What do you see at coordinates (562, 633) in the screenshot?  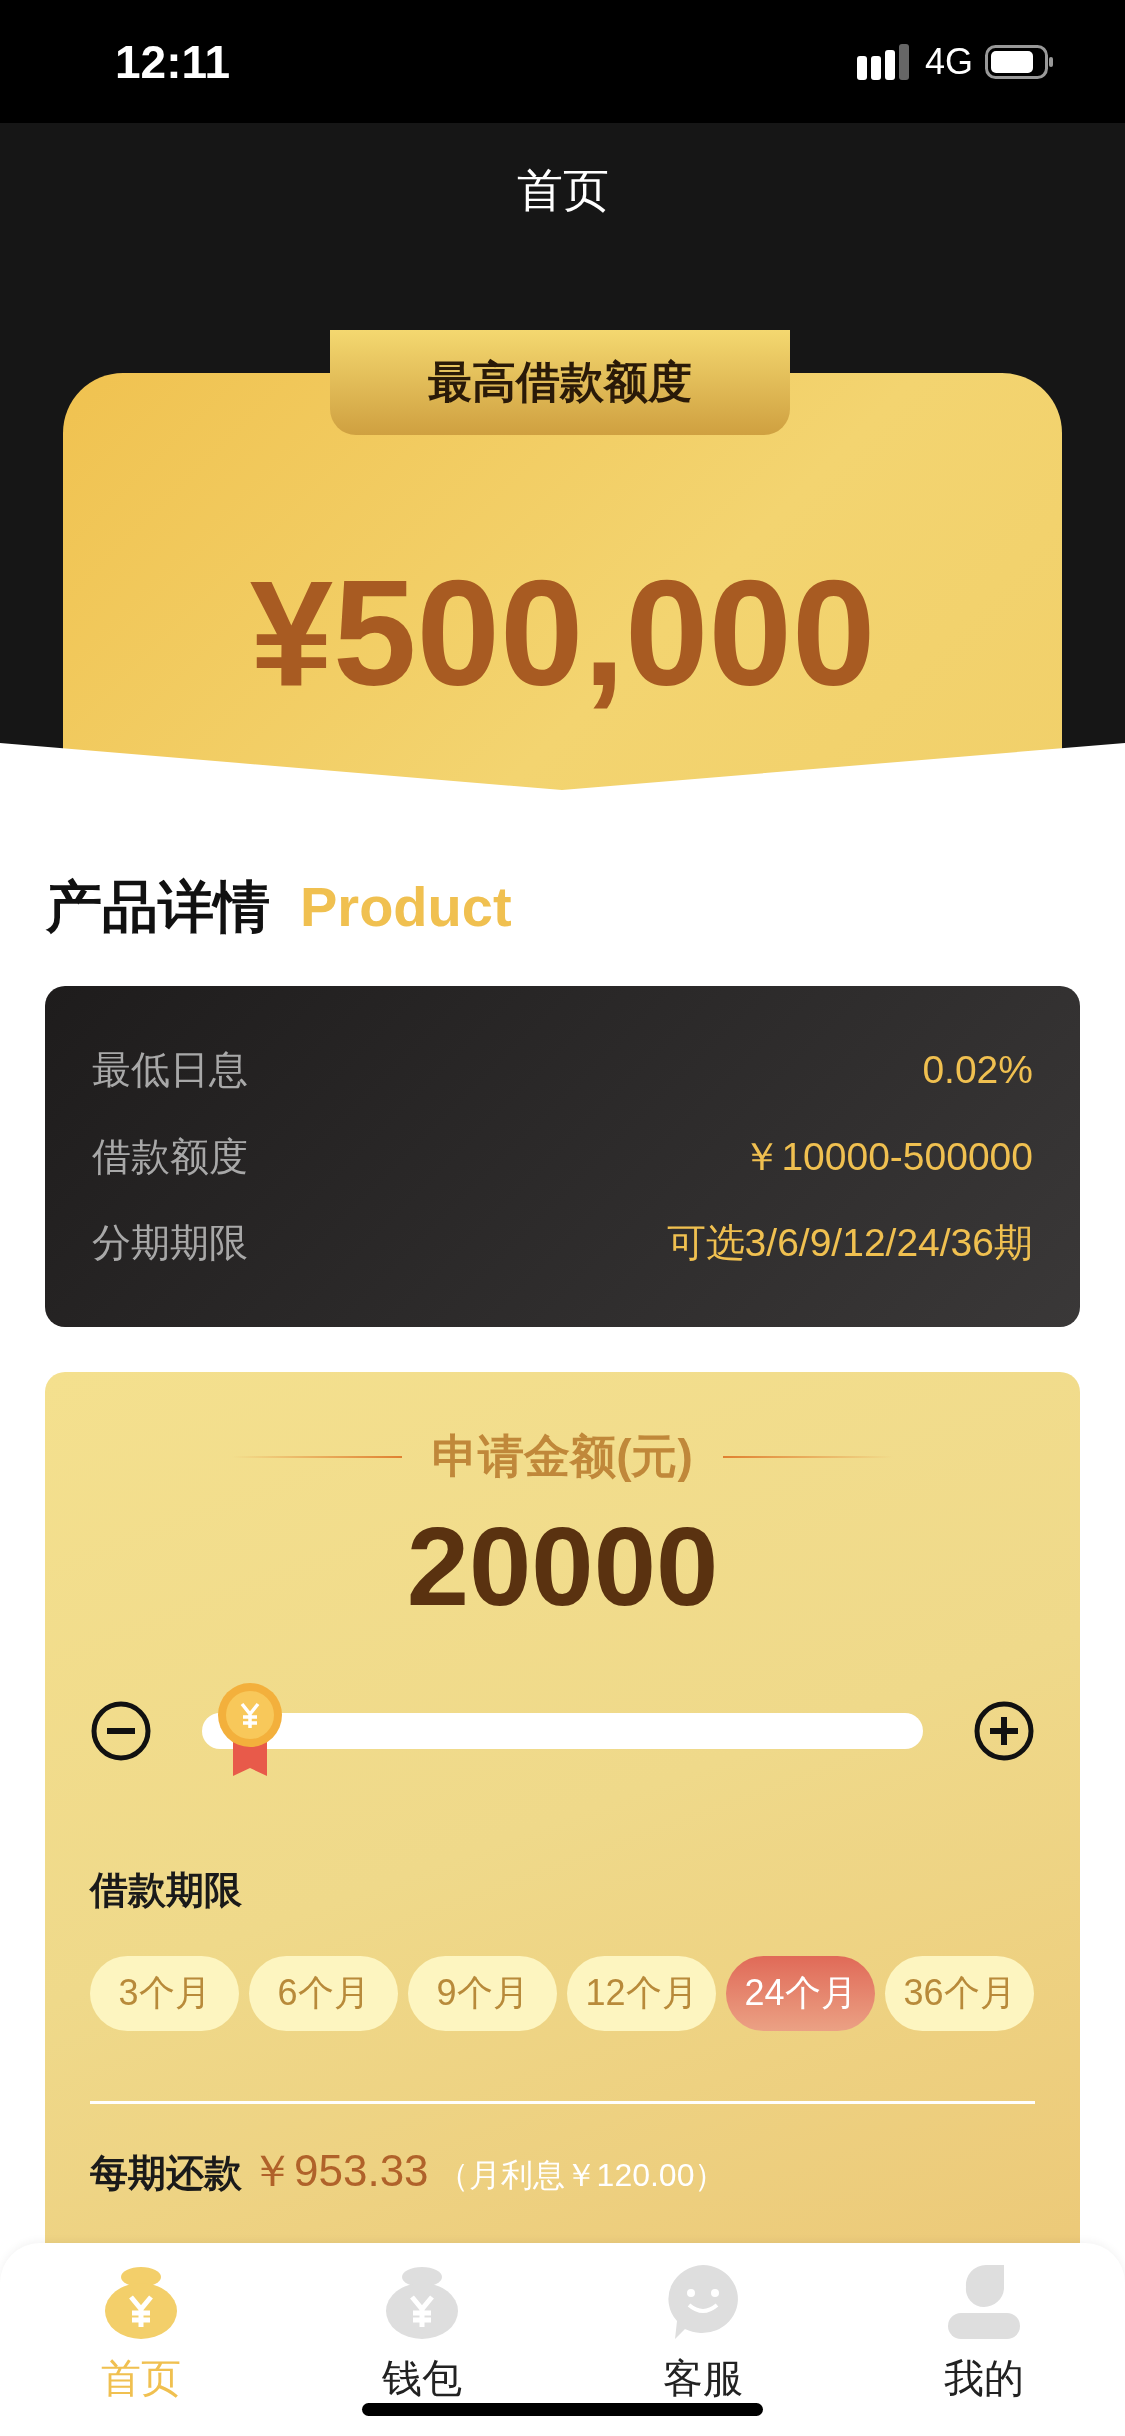 I see `max-loan-amount: ¥500,000` at bounding box center [562, 633].